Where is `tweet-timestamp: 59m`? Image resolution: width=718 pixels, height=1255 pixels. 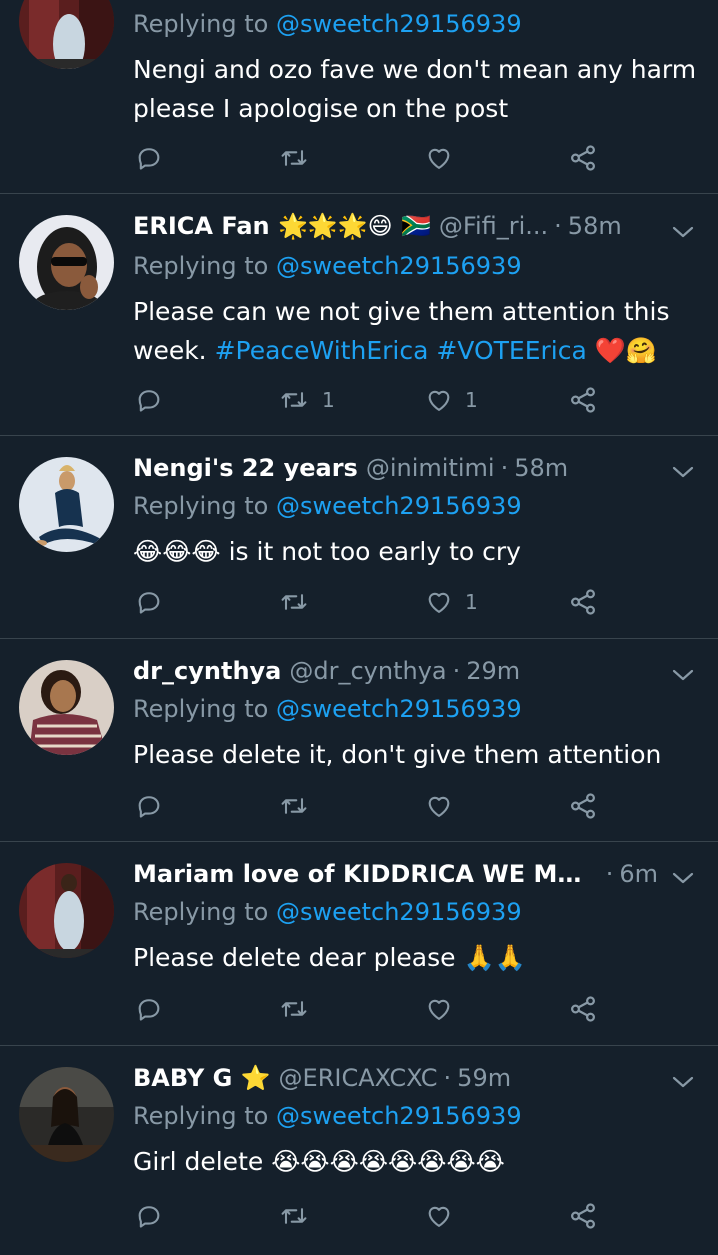
tweet-timestamp: 59m is located at coordinates (484, 1078).